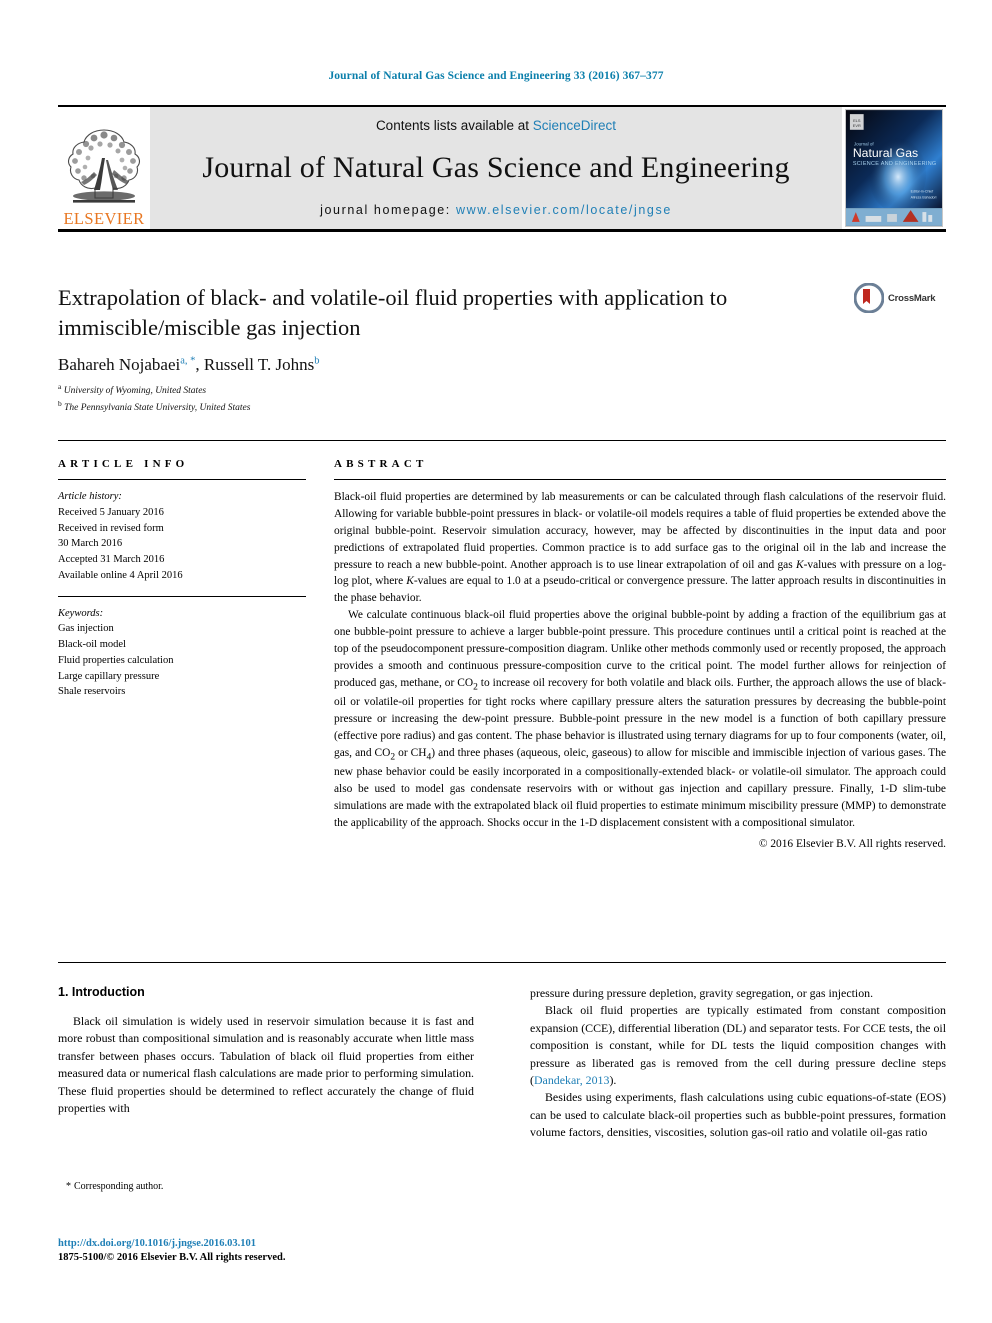 The height and width of the screenshot is (1323, 992). What do you see at coordinates (502, 962) in the screenshot?
I see `body-top-rule` at bounding box center [502, 962].